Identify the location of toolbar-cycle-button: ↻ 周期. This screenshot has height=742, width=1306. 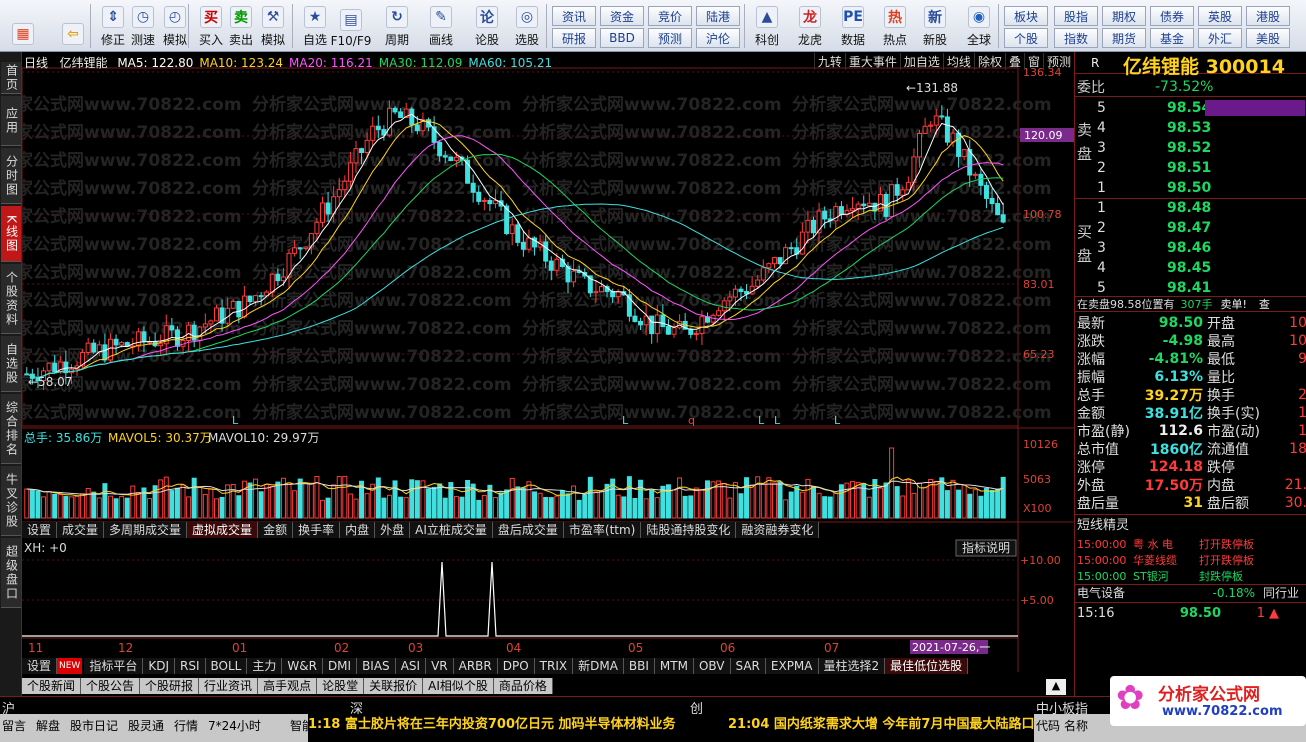
(397, 26).